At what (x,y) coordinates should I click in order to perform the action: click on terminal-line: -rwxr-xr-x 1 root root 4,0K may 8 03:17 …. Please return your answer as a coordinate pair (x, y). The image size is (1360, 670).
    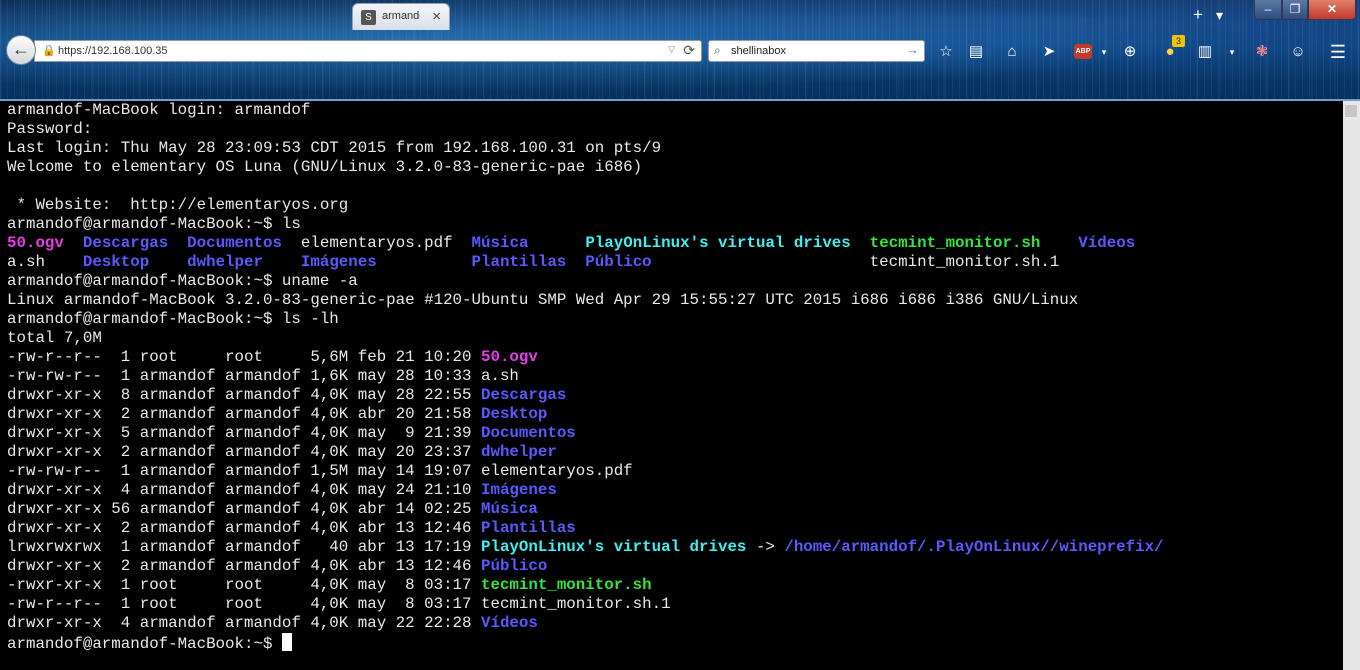
    Looking at the image, I should click on (585, 585).